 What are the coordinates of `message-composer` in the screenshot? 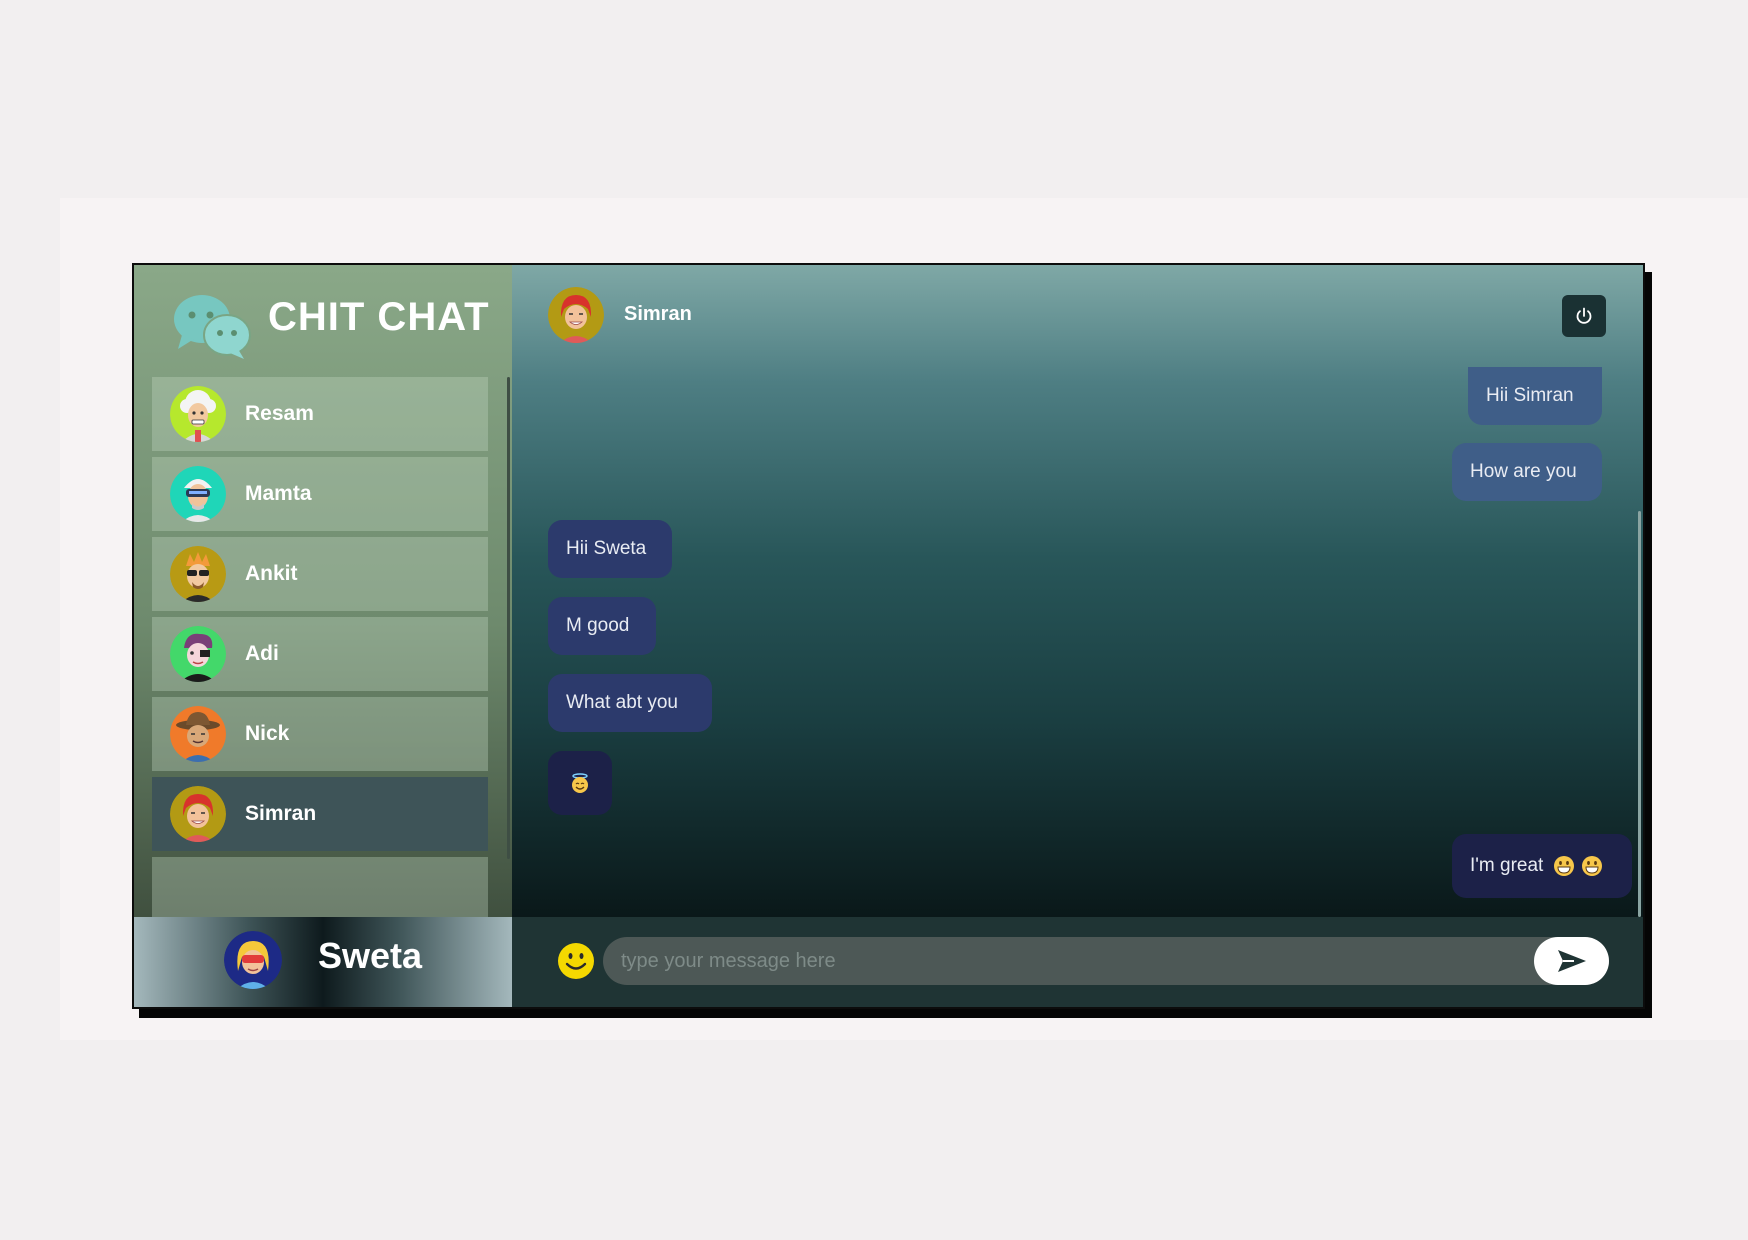 It's located at (1077, 962).